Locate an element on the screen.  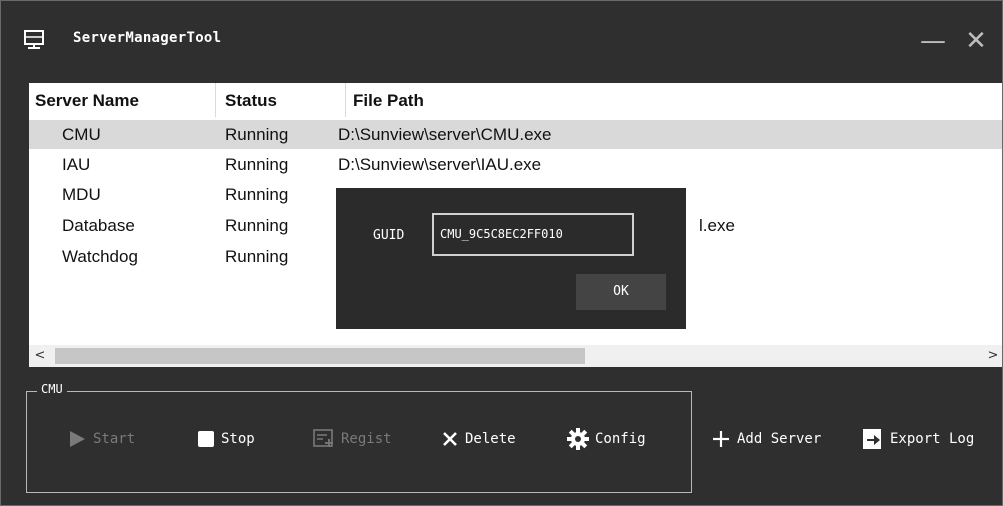
table-row: CMU Running D:\Sunview\server\CMU.exe is located at coordinates (515, 134).